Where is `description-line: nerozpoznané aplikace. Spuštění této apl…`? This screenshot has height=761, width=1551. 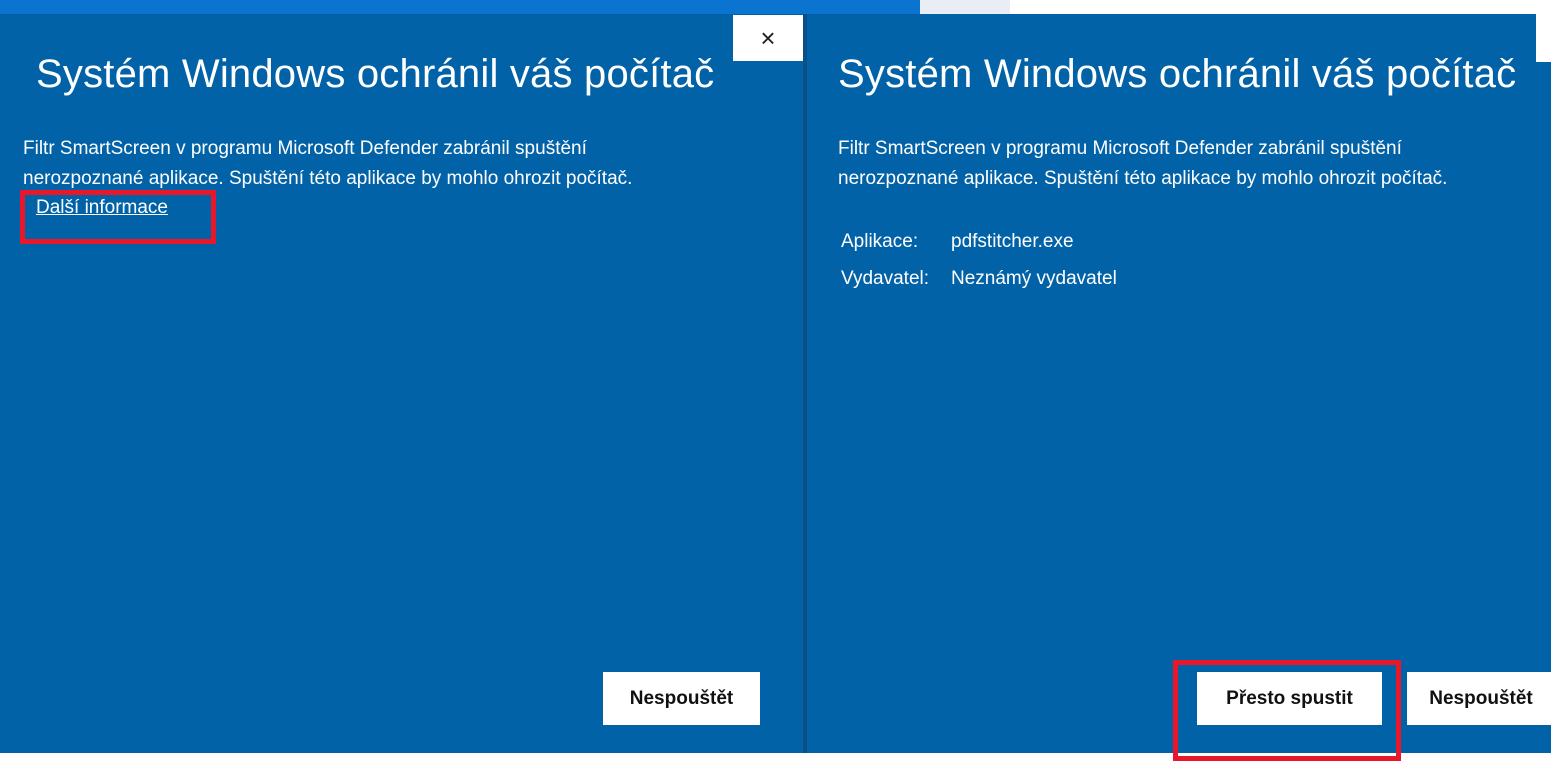 description-line: nerozpoznané aplikace. Spuštění této apl… is located at coordinates (1143, 178).